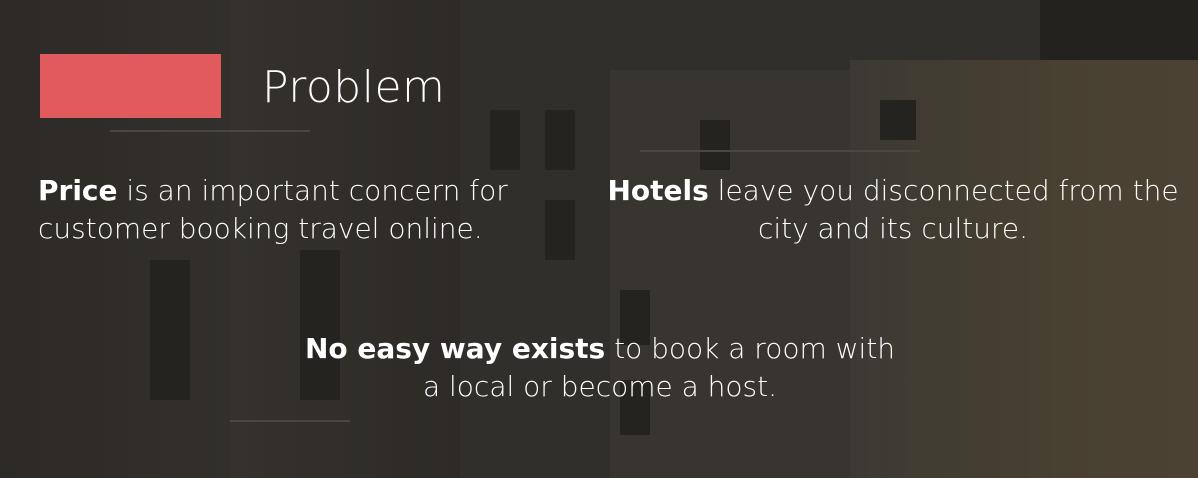 The height and width of the screenshot is (478, 1198). What do you see at coordinates (354, 87) in the screenshot?
I see `slide-title: Problem` at bounding box center [354, 87].